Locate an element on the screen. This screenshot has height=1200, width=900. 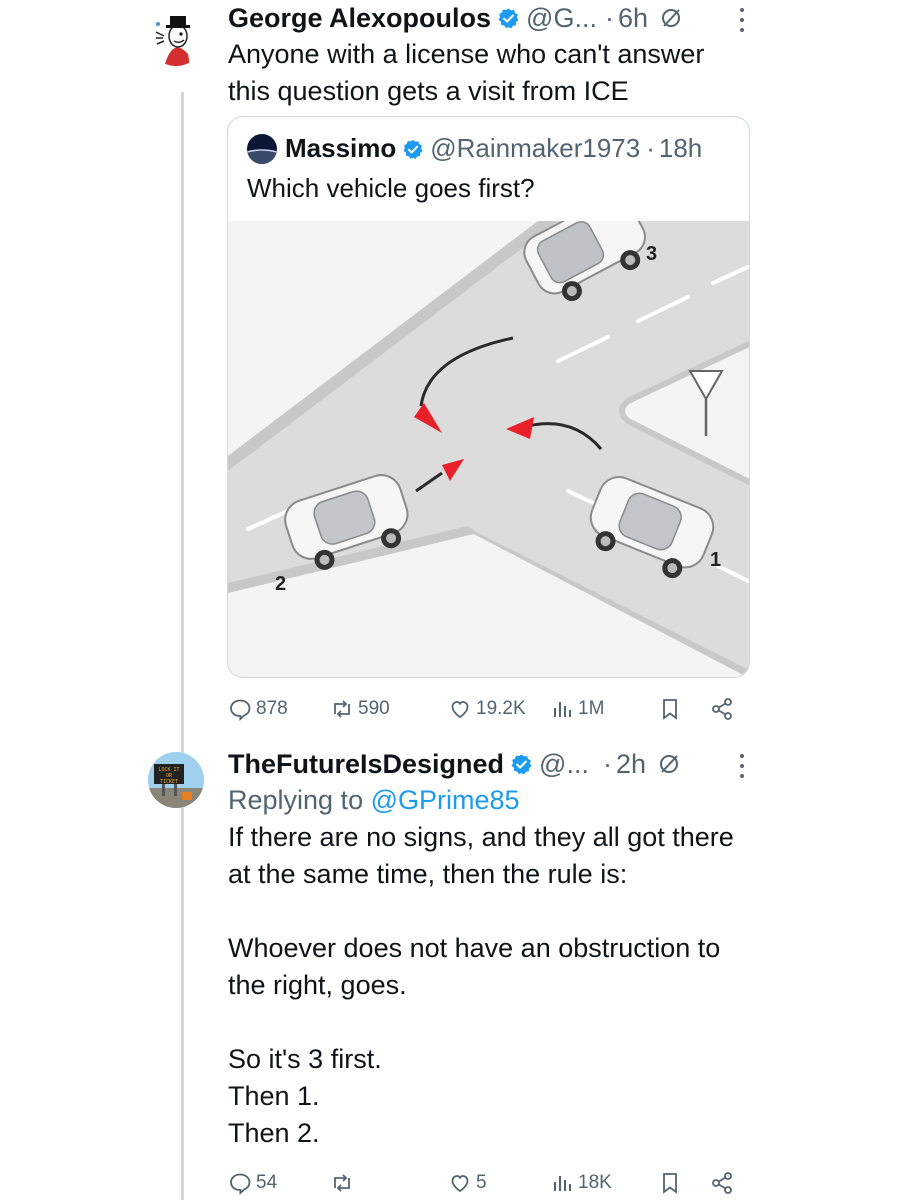
quoted-tweet-text: Which vehicle goes first? is located at coordinates (391, 188).